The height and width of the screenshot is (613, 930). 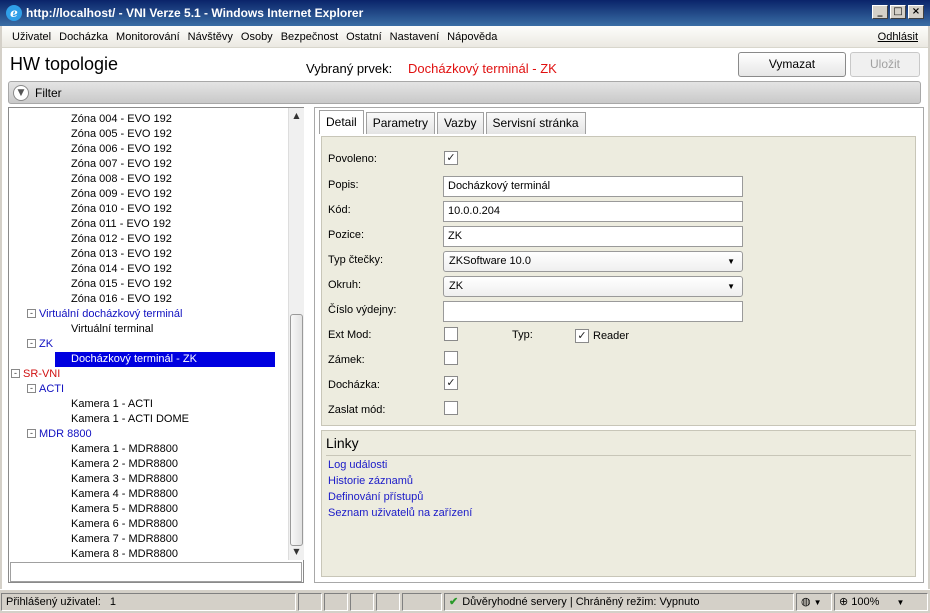 What do you see at coordinates (814, 602) in the screenshot?
I see `zone-menu: ◍ ▼` at bounding box center [814, 602].